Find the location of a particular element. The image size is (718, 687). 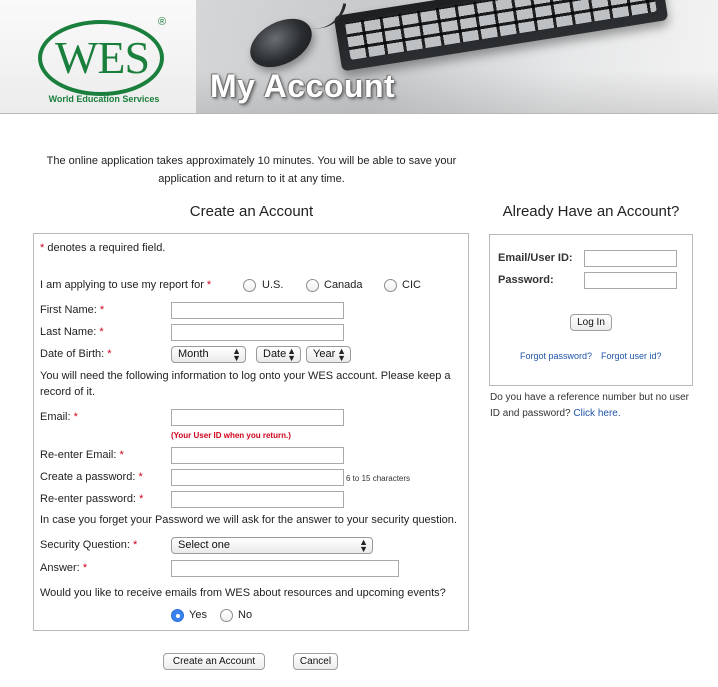

cancel-button: Cancel is located at coordinates (315, 661).